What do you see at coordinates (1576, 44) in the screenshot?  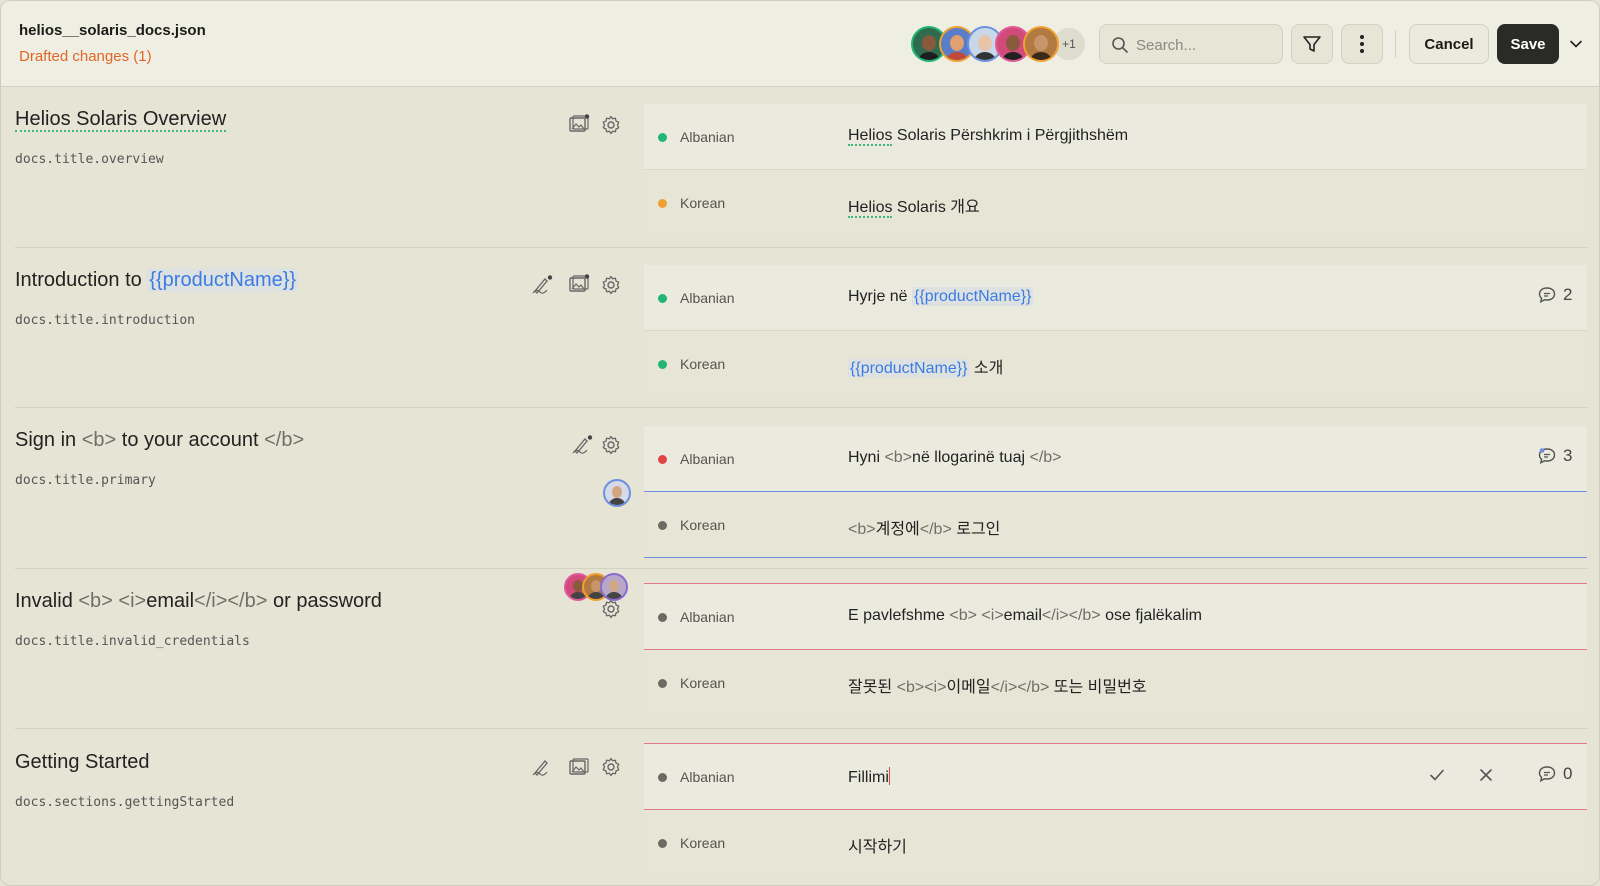 I see `chevron-down-icon` at bounding box center [1576, 44].